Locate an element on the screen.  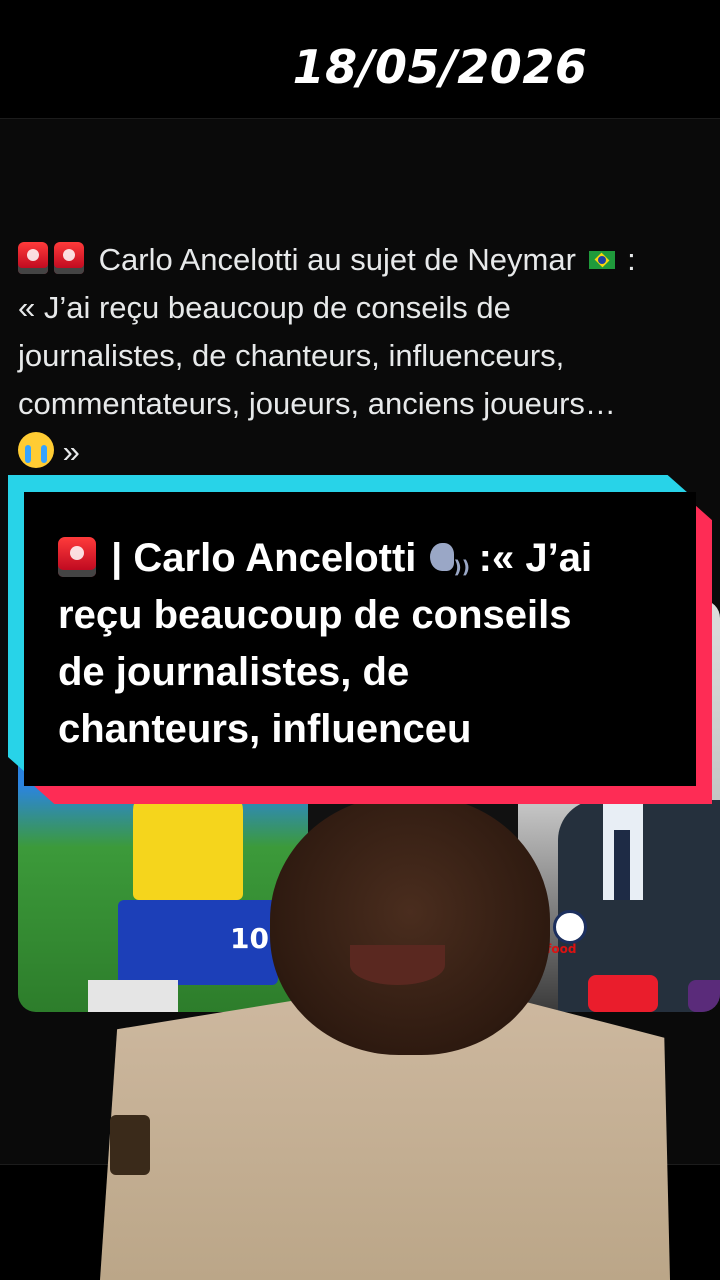
person-head is located at coordinates (410, 925).